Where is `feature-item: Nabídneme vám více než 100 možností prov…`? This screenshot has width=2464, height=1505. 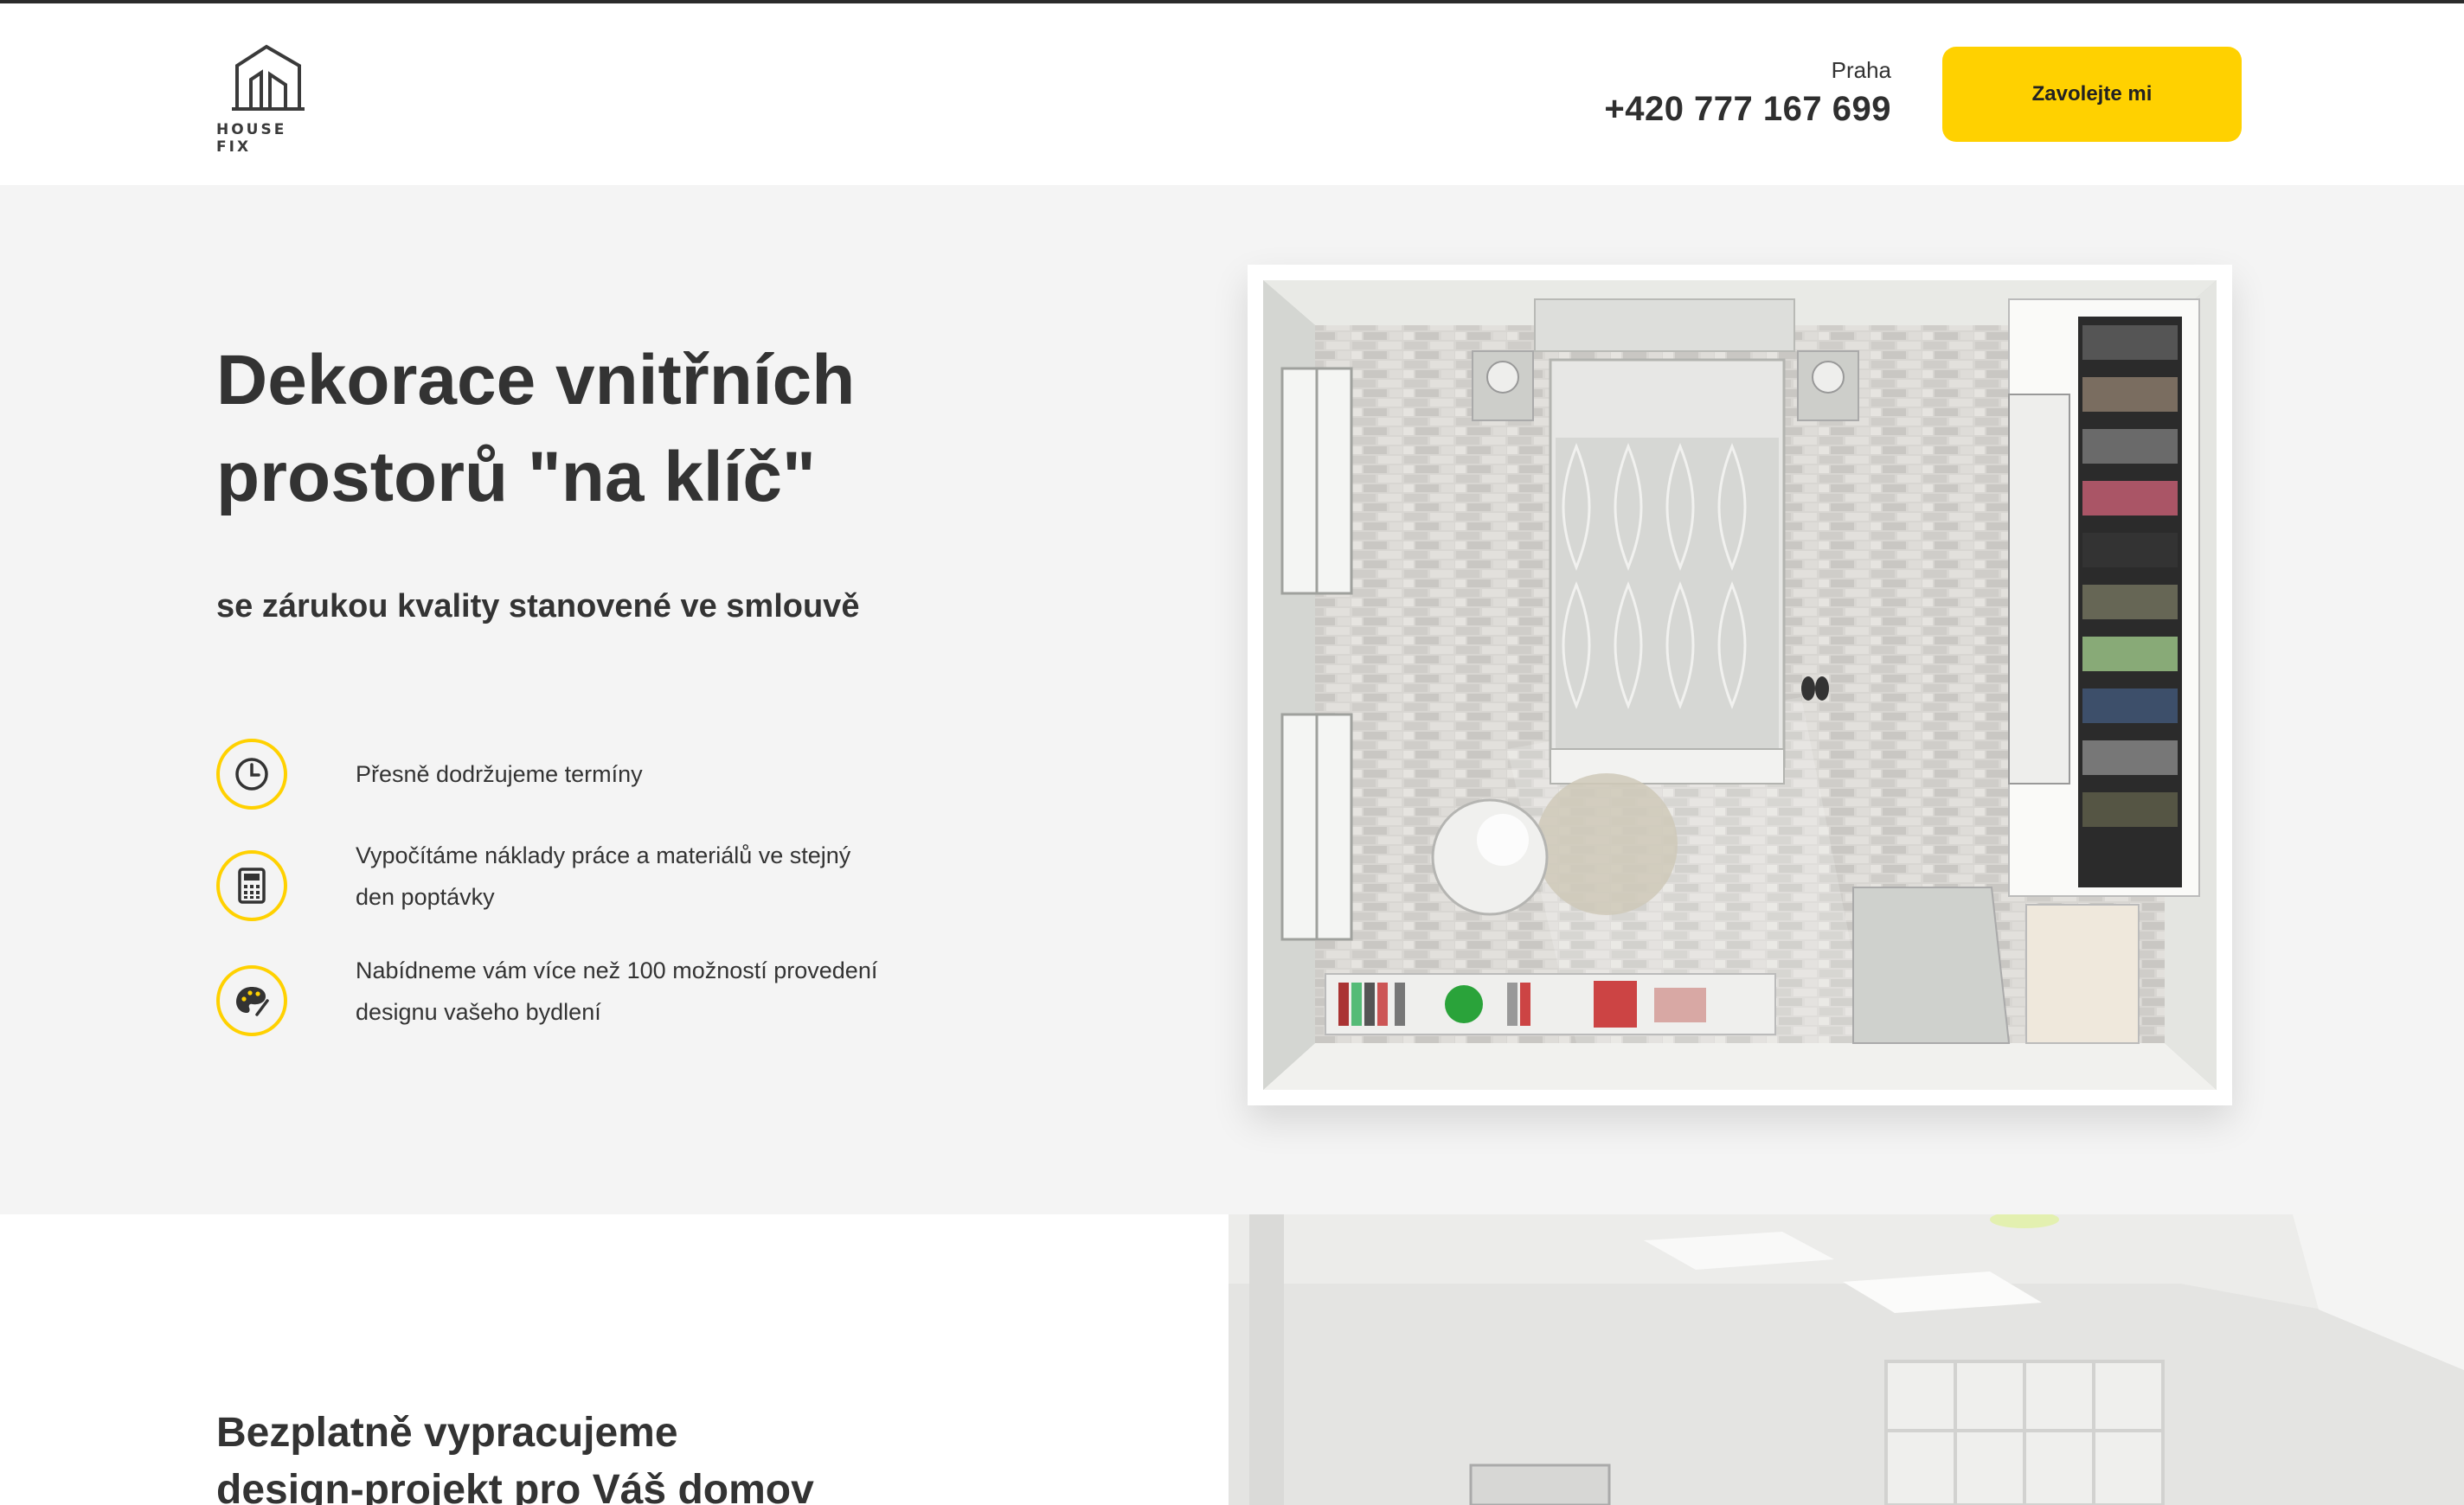
feature-item: Nabídneme vám více než 100 možností prov… is located at coordinates (605, 1013).